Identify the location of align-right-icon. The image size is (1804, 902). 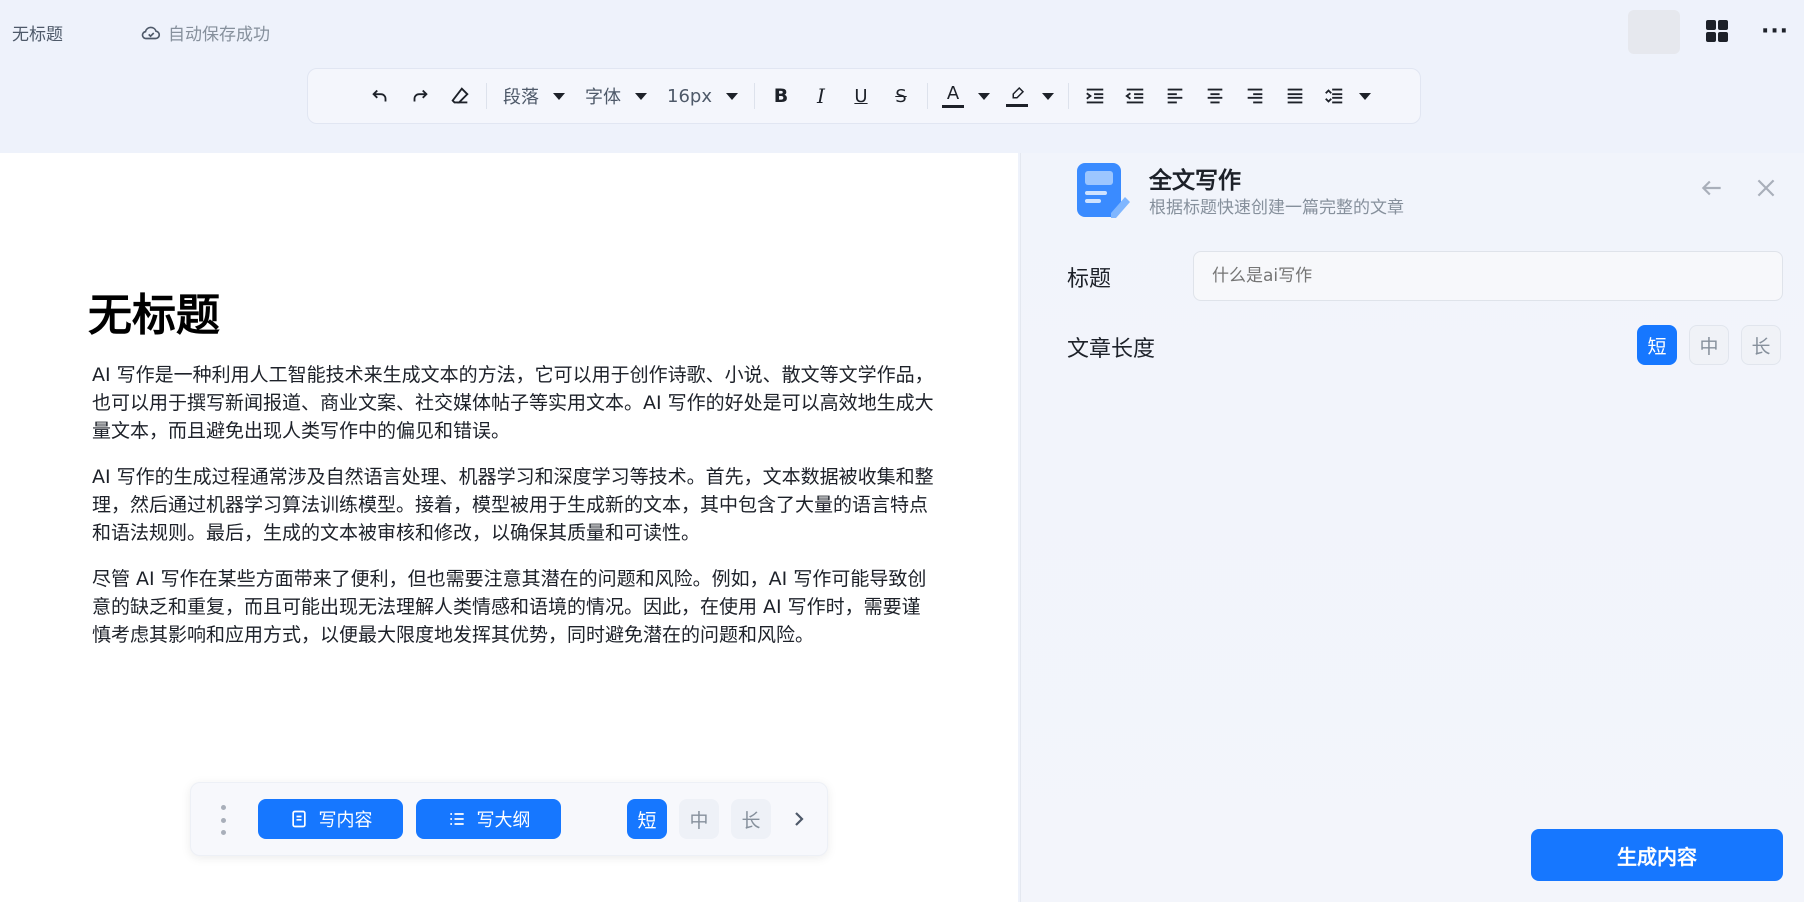
(1255, 96).